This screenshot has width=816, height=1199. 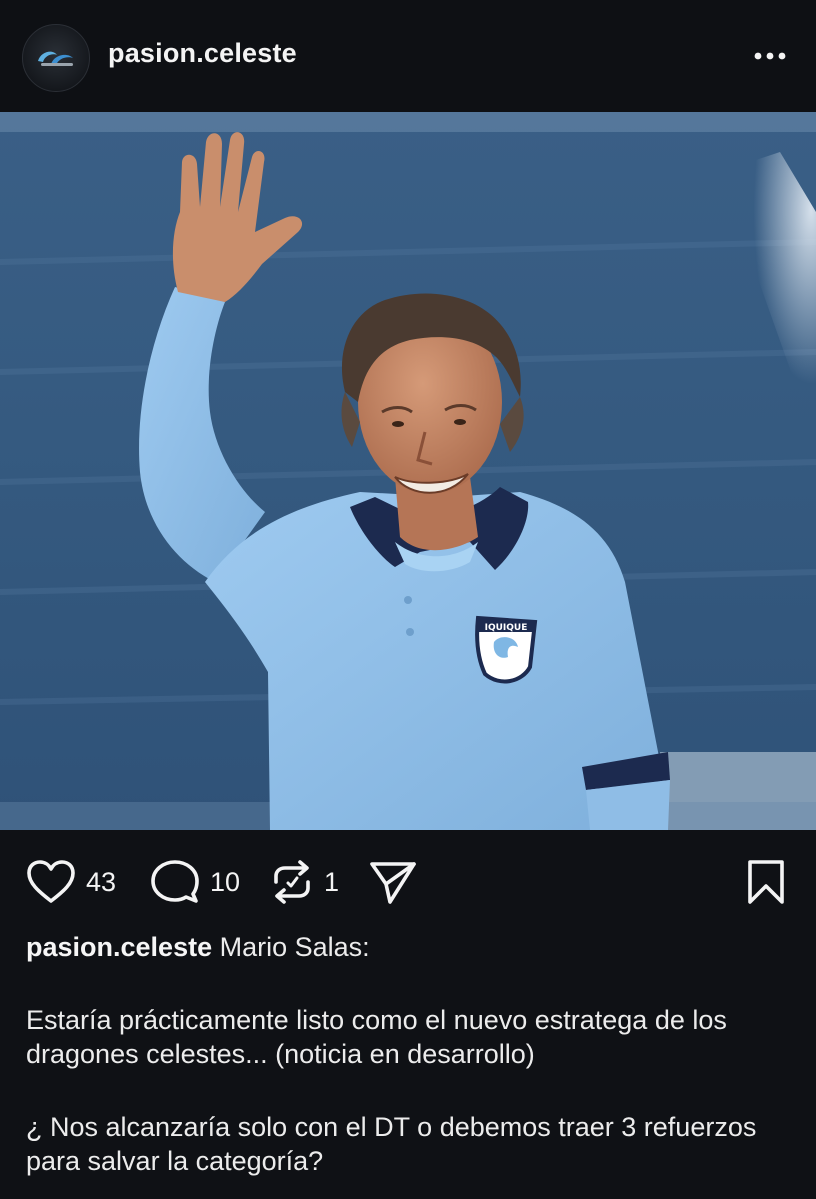 I want to click on caption-first-line: pasion.celeste Mario Salas:, so click(x=411, y=947).